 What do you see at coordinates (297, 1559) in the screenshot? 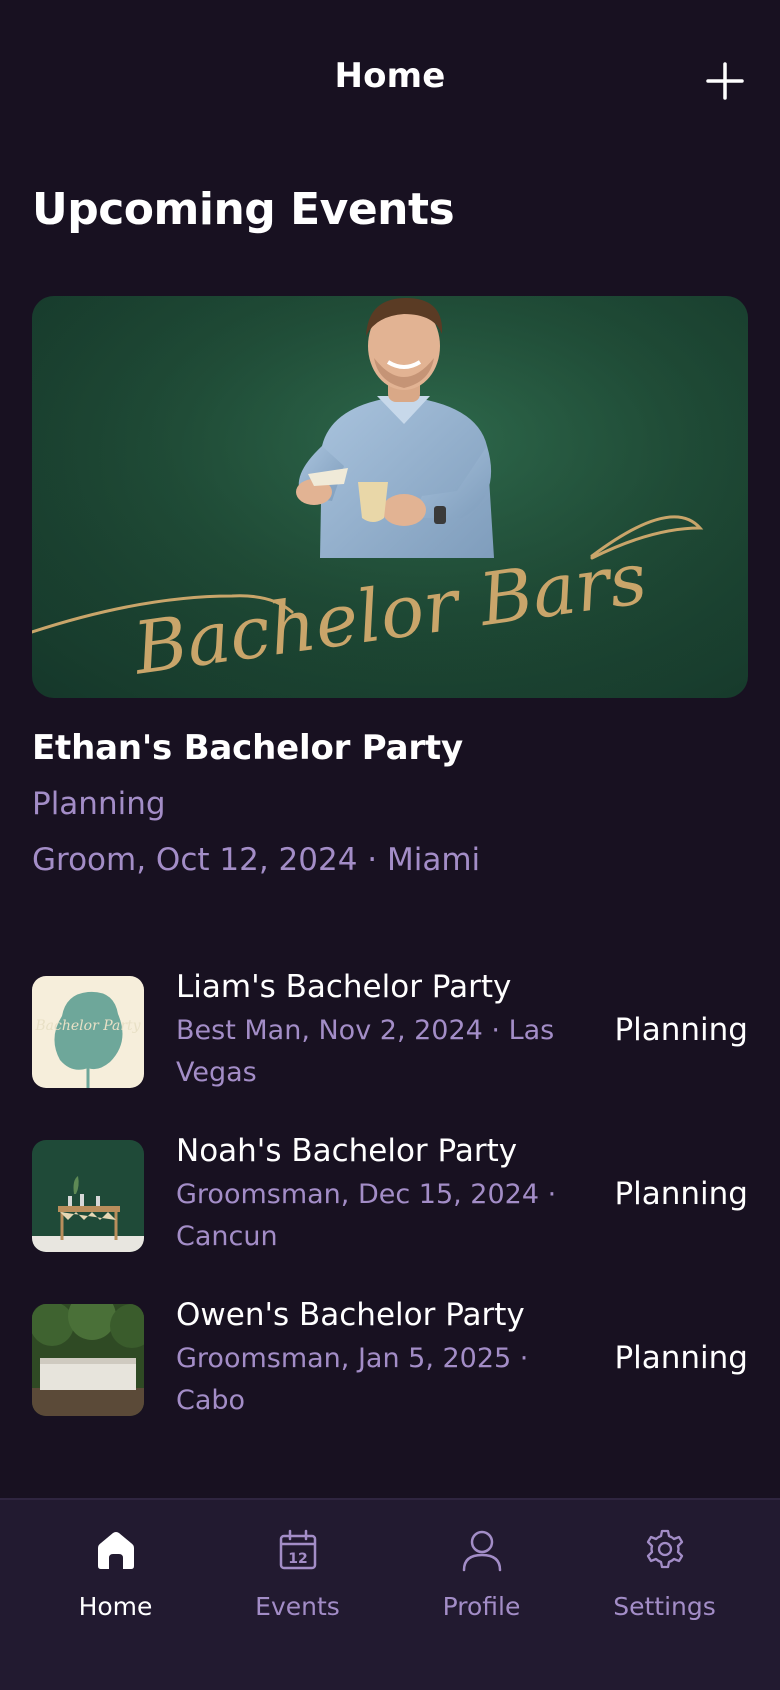
I see `svg-text: 12` at bounding box center [297, 1559].